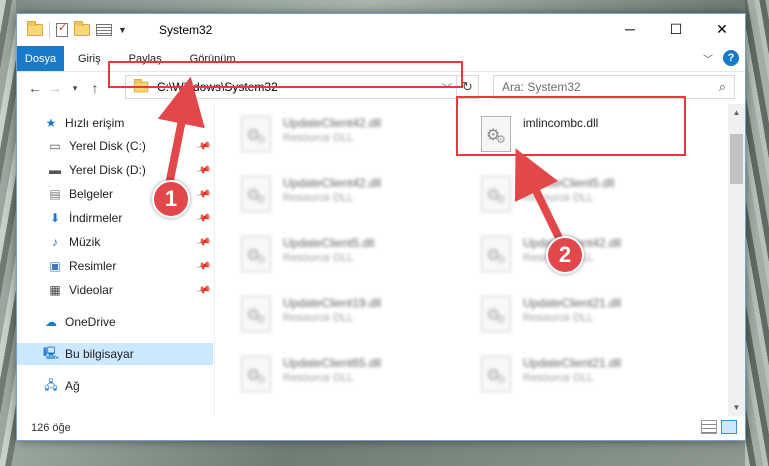 This screenshot has height=466, width=769. Describe the element at coordinates (381, 30) in the screenshot. I see `title-bar: ▼ System32 ─ ☐ ✕` at that location.